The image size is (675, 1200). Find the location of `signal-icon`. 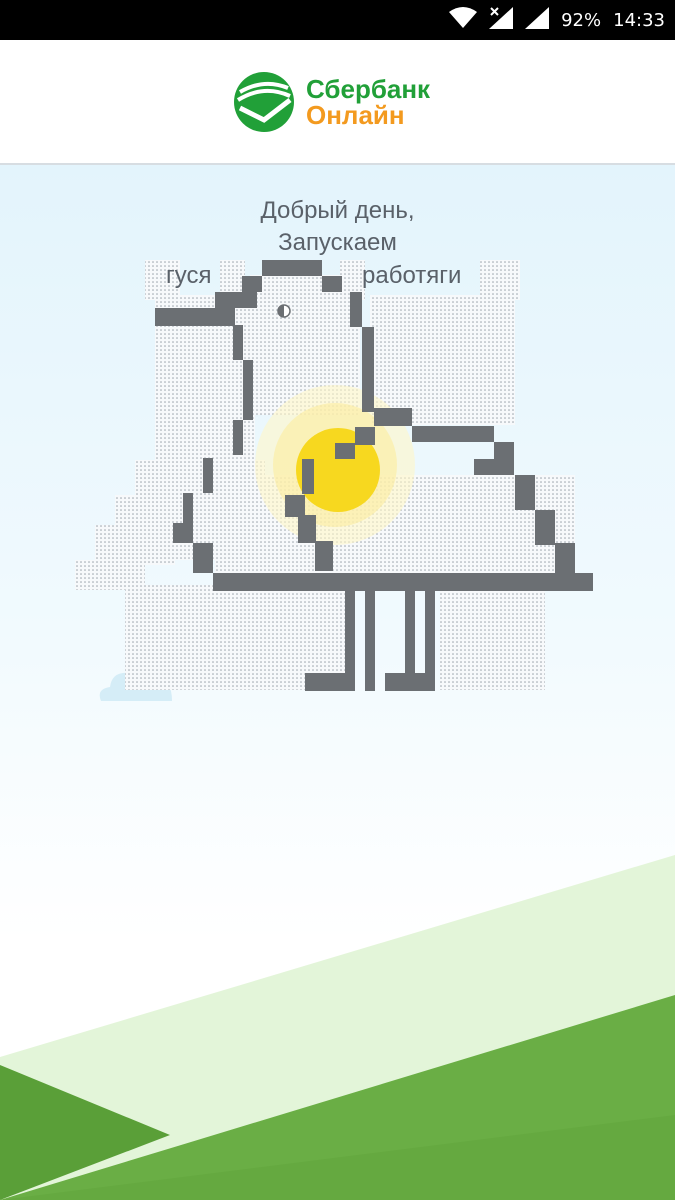

signal-icon is located at coordinates (537, 20).